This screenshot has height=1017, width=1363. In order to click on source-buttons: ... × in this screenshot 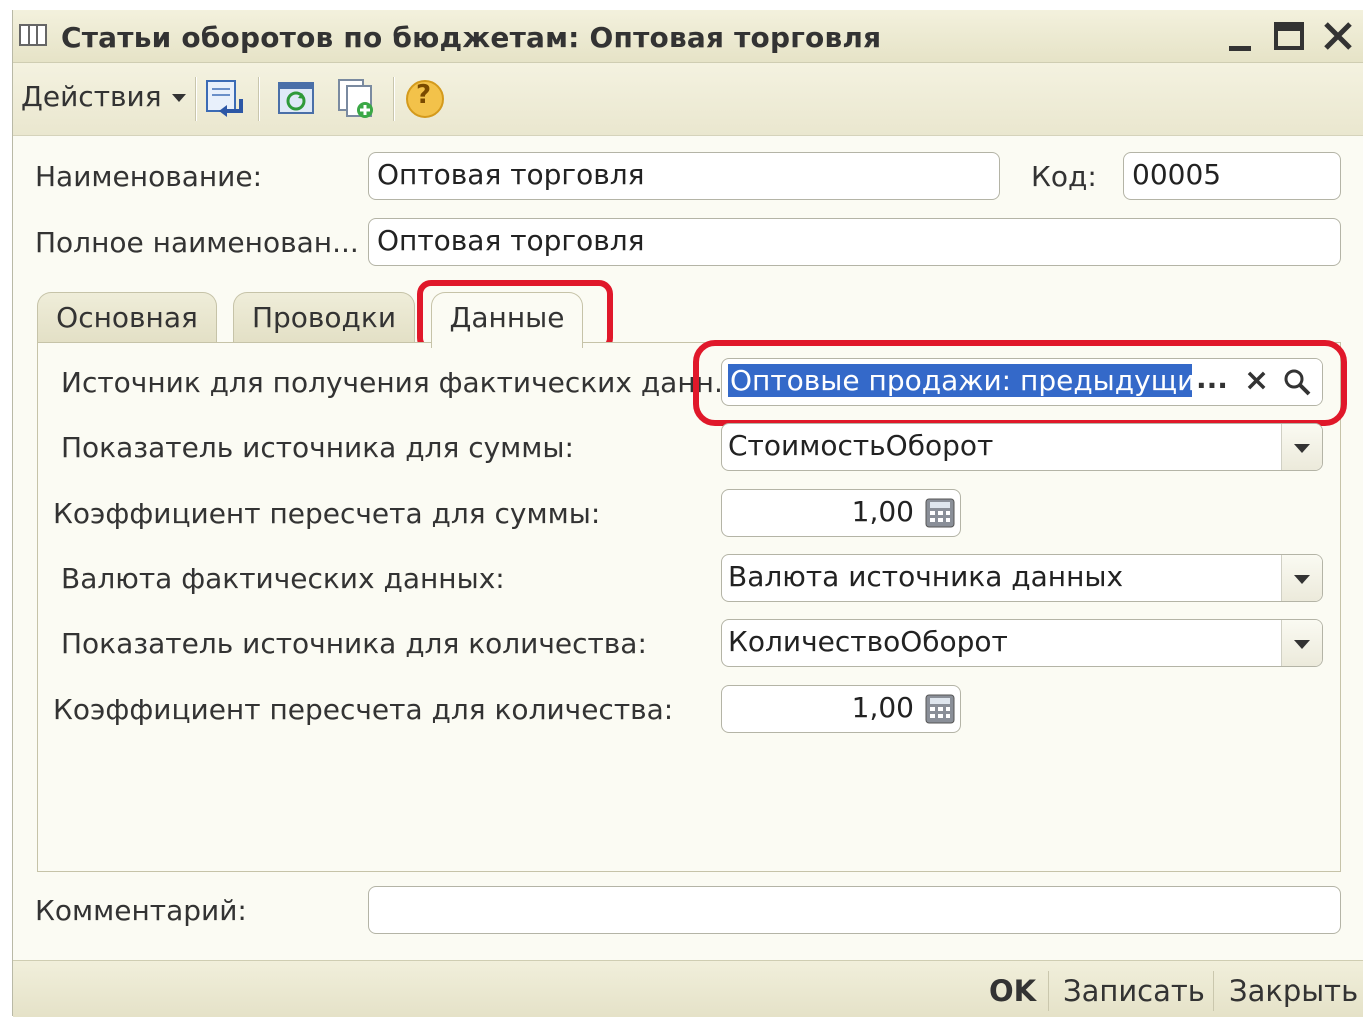, I will do `click(1257, 382)`.